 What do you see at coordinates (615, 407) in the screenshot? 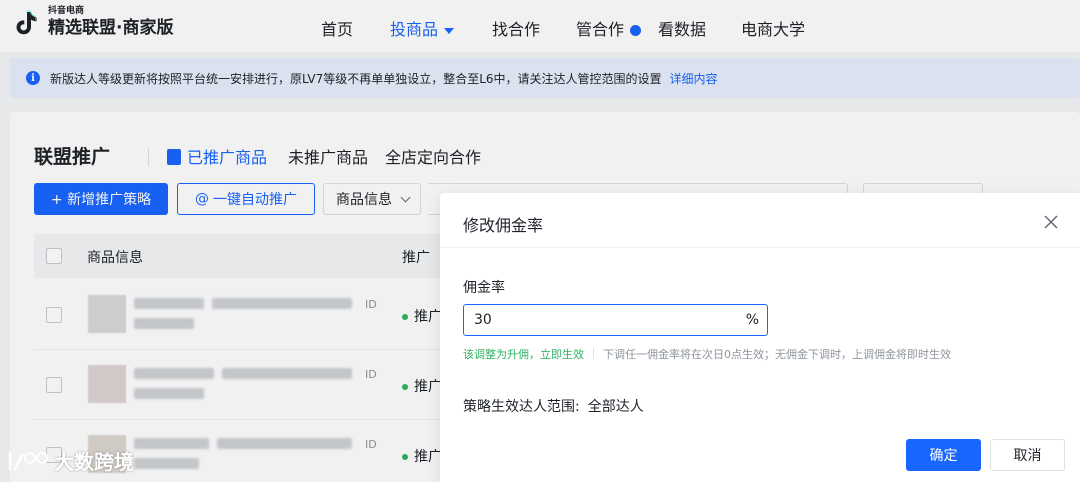
I see `creator-scope-value: 全部达人` at bounding box center [615, 407].